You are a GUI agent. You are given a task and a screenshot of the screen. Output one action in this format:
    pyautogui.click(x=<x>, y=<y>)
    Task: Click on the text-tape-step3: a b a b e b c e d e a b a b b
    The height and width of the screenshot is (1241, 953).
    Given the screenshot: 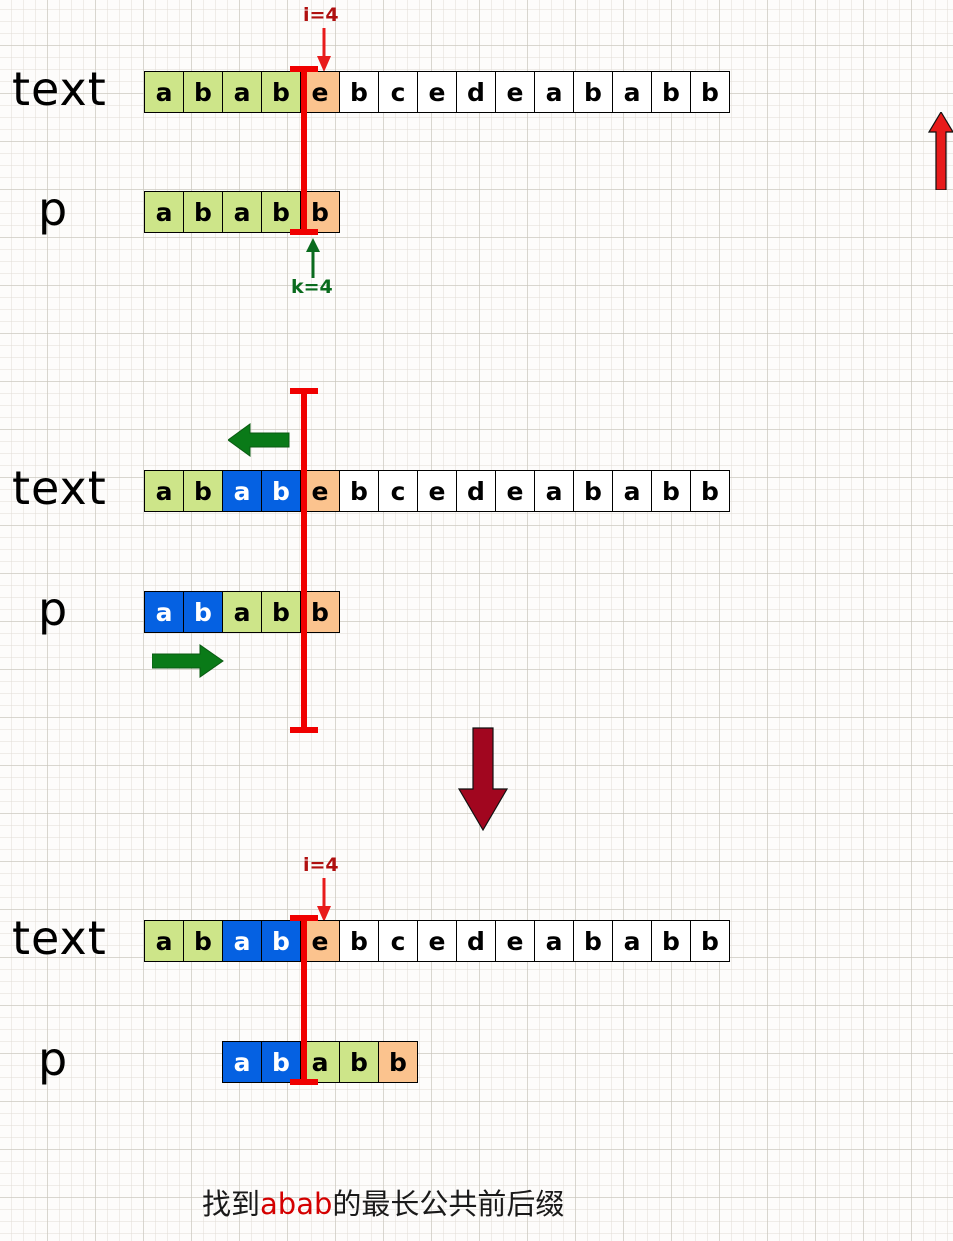 What is the action you would take?
    pyautogui.click(x=437, y=941)
    